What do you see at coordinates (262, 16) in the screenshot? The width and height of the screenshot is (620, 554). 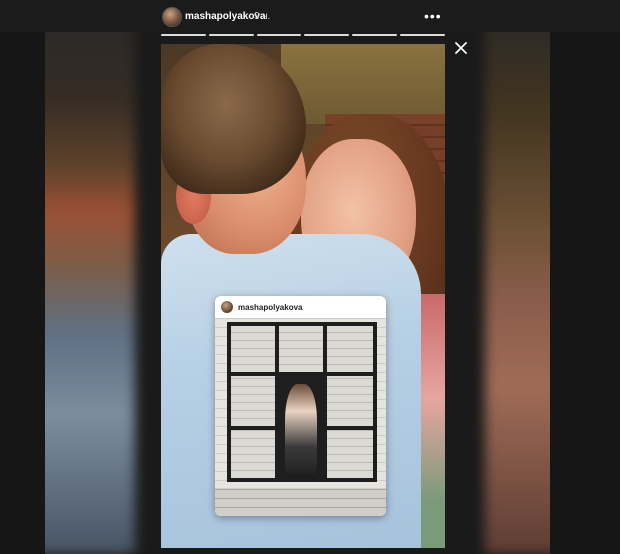 I see `story-time: 9 ч.` at bounding box center [262, 16].